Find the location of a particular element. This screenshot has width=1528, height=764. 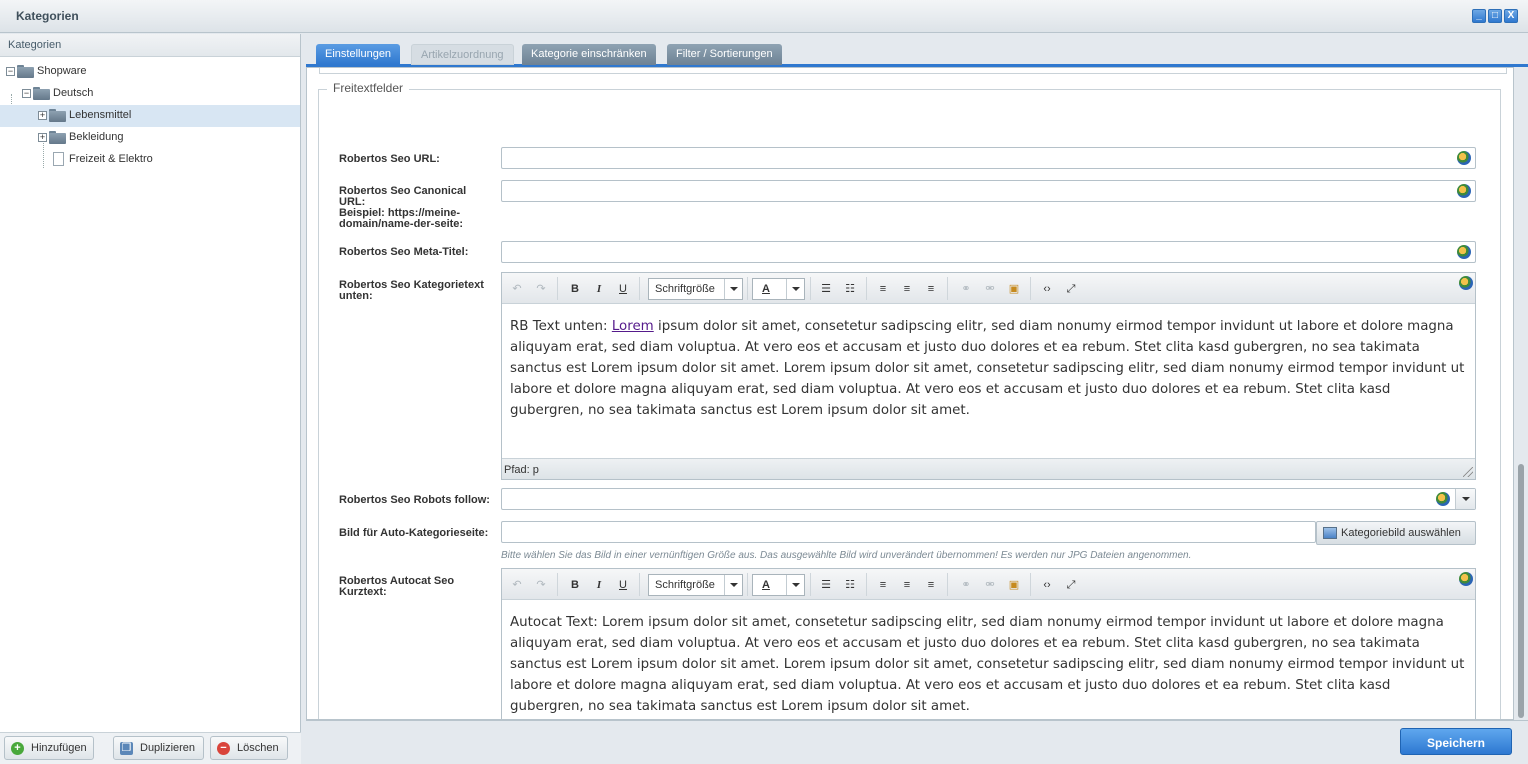

tab-filter-sortierungen: Filter / Sortierungen is located at coordinates (724, 54).